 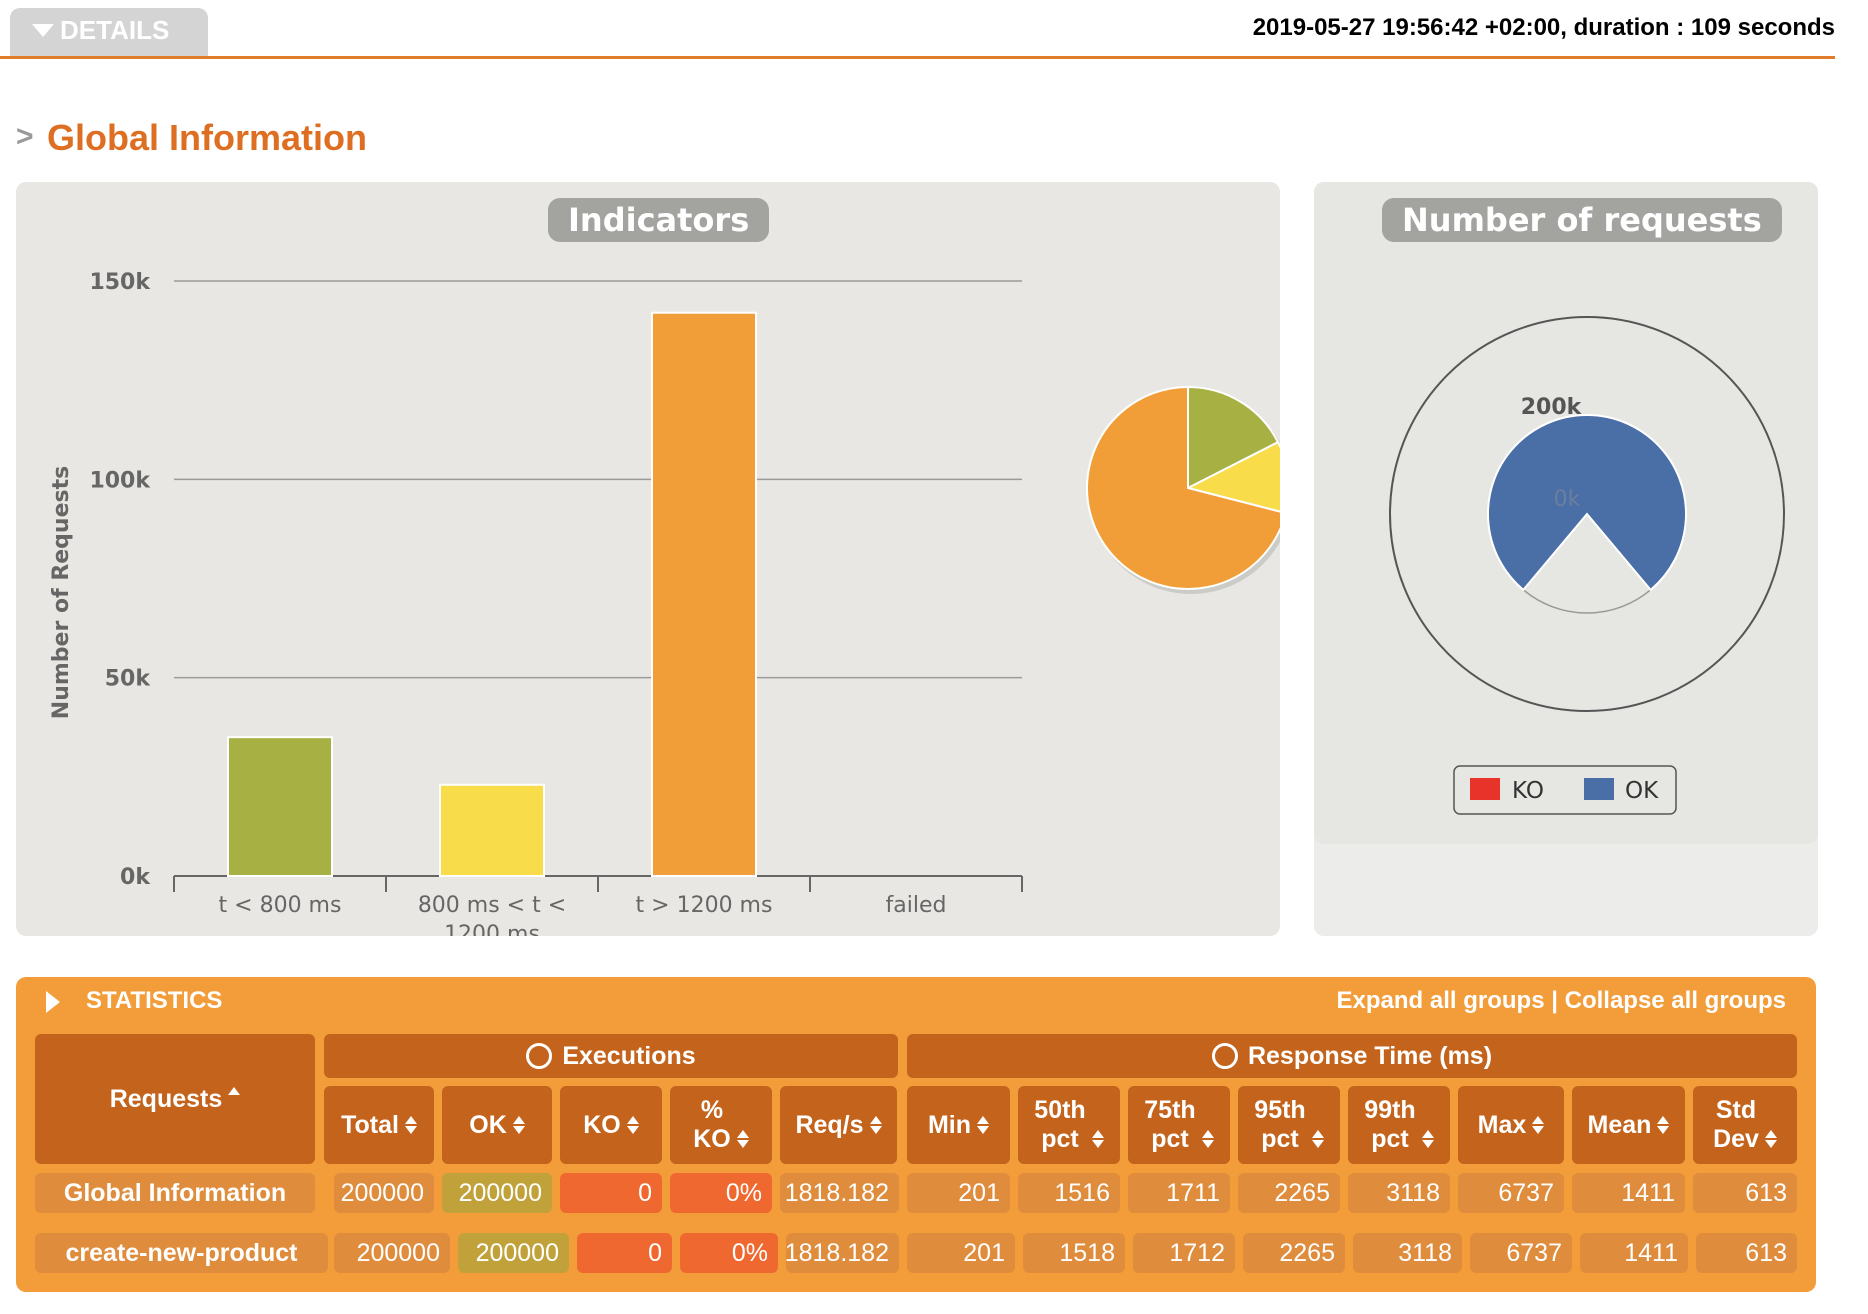 I want to click on x-tick-label: t < 800 ms, so click(x=280, y=905).